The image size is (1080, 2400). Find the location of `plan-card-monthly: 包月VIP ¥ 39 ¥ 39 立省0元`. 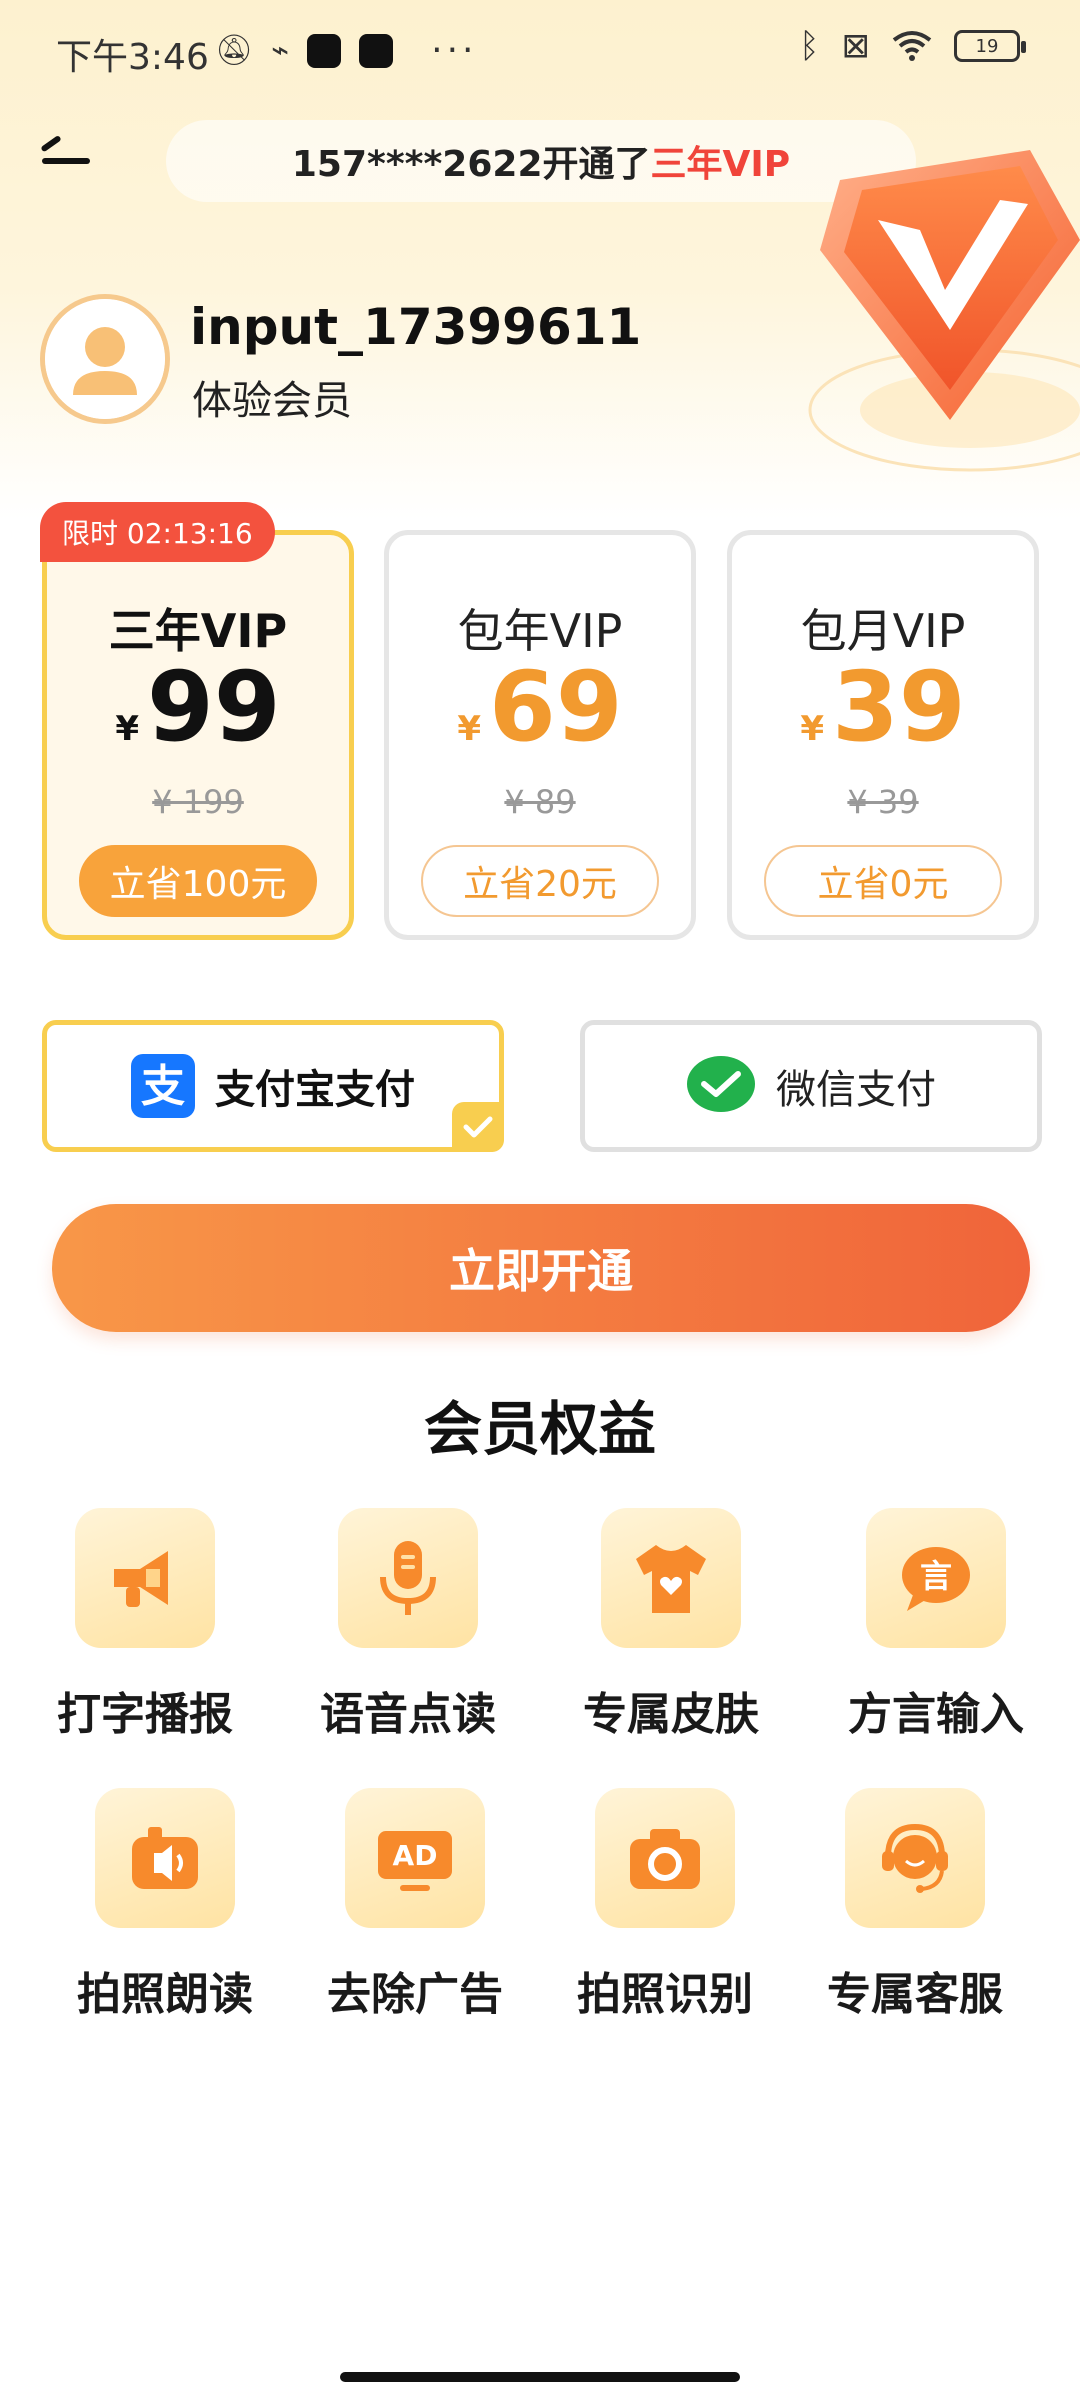

plan-card-monthly: 包月VIP ¥ 39 ¥ 39 立省0元 is located at coordinates (883, 735).